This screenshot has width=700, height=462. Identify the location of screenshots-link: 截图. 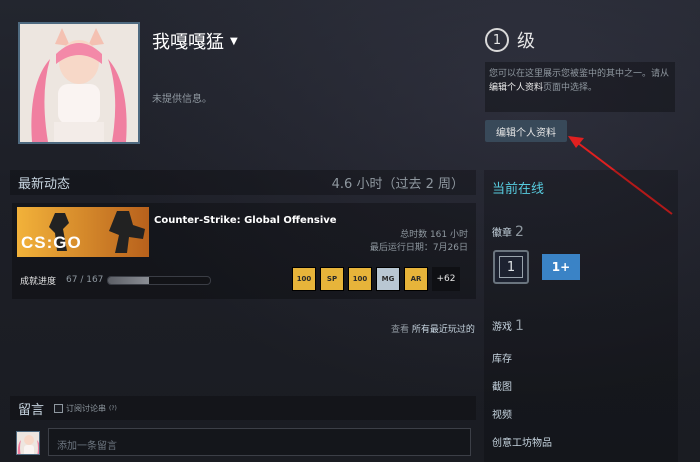
(502, 385).